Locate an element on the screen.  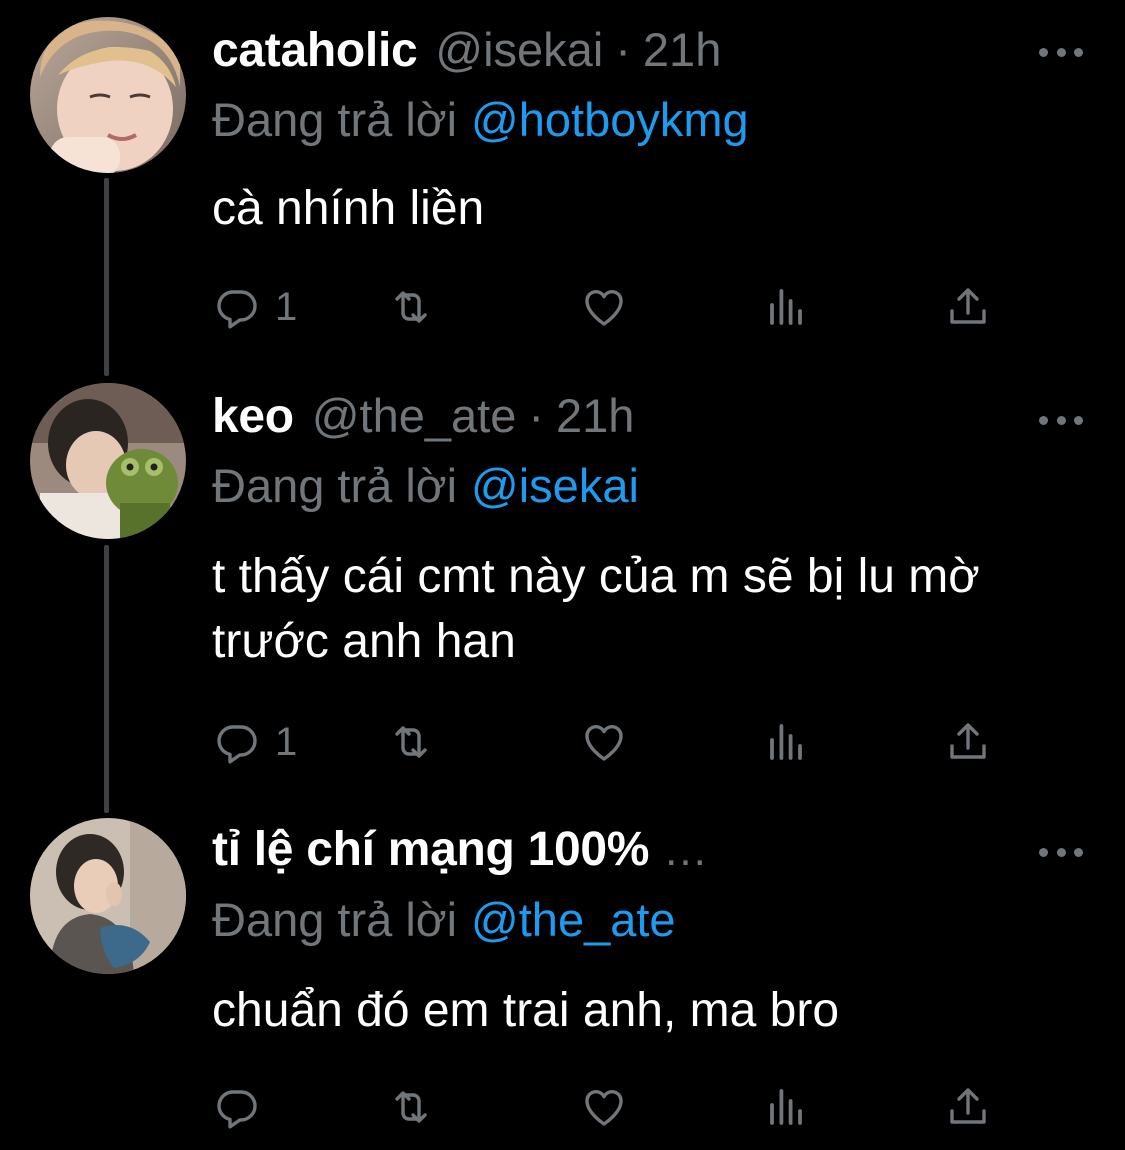
display-name: tỉ lệ chí mạng 100% is located at coordinates (430, 849).